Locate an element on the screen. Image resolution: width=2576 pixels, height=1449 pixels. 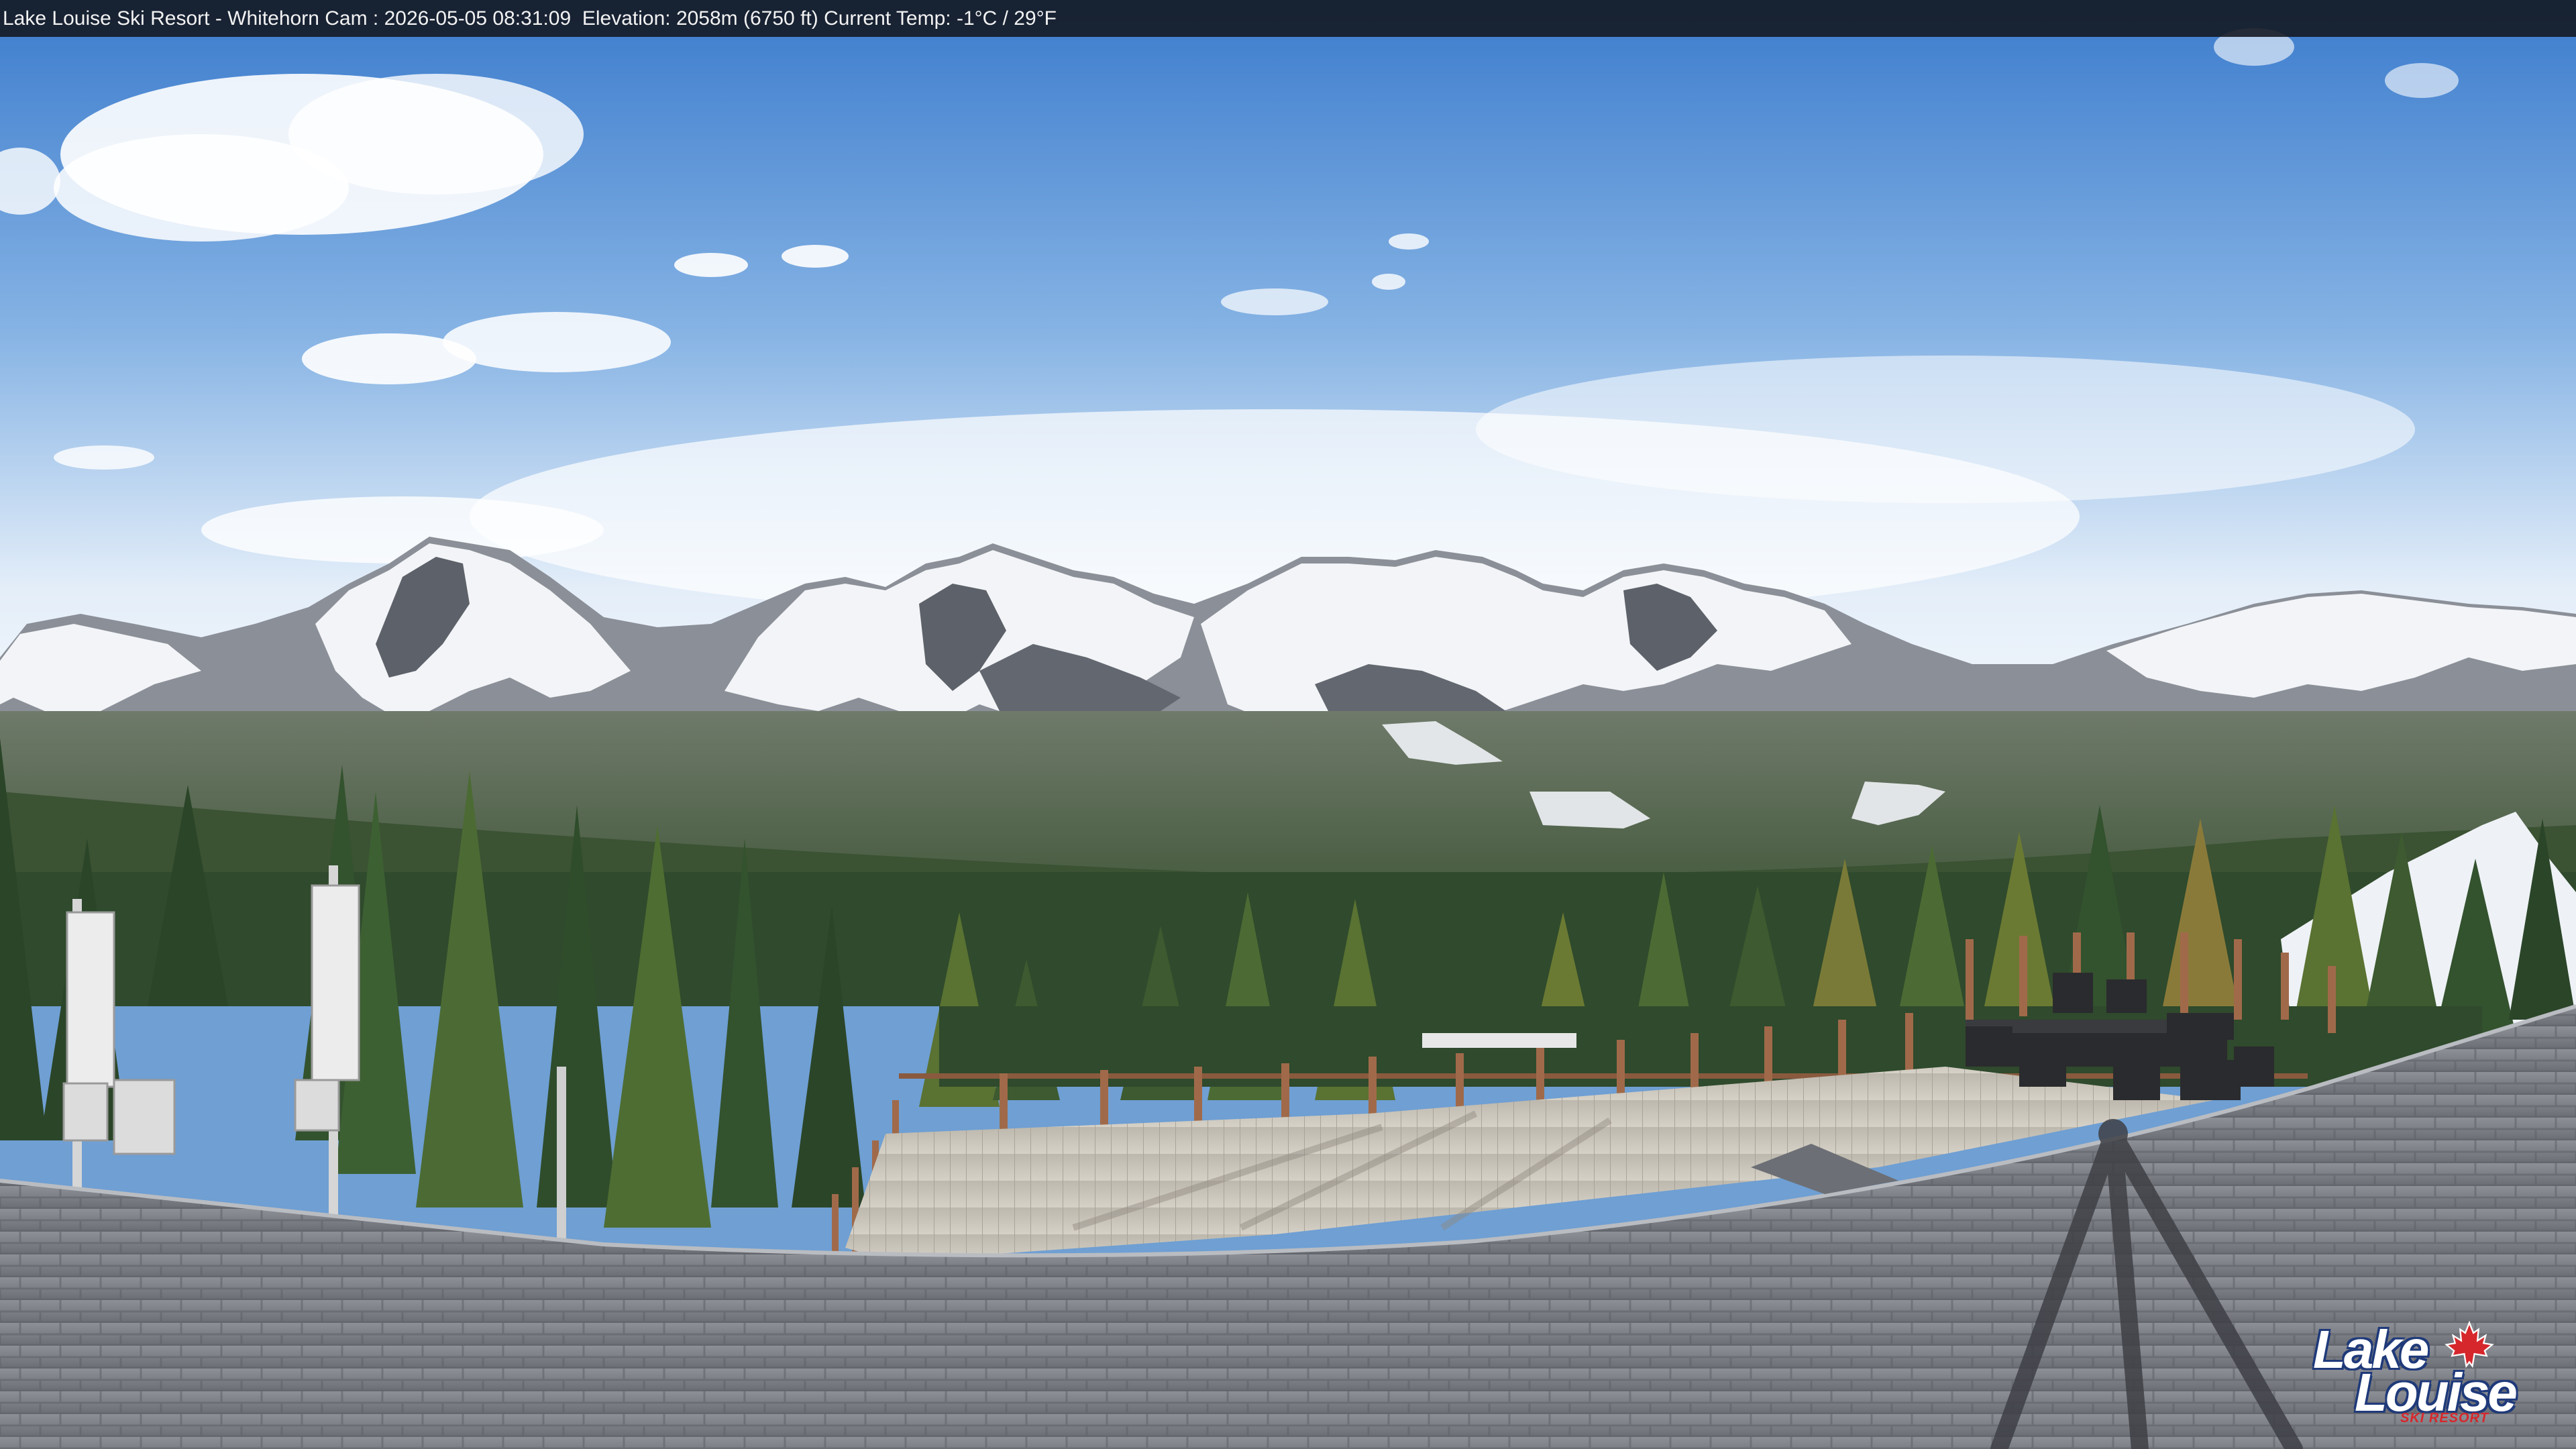
lake-louise-logo: Lake Louise SKI RESORT is located at coordinates (2415, 1373).